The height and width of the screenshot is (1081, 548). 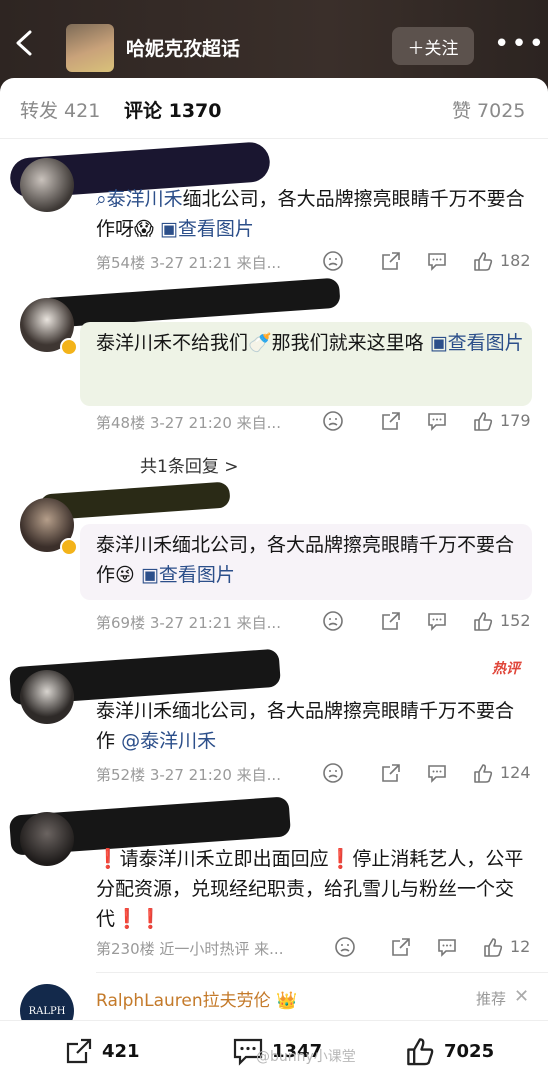 What do you see at coordinates (506, 669) in the screenshot?
I see `hot-comment-badge: 热评` at bounding box center [506, 669].